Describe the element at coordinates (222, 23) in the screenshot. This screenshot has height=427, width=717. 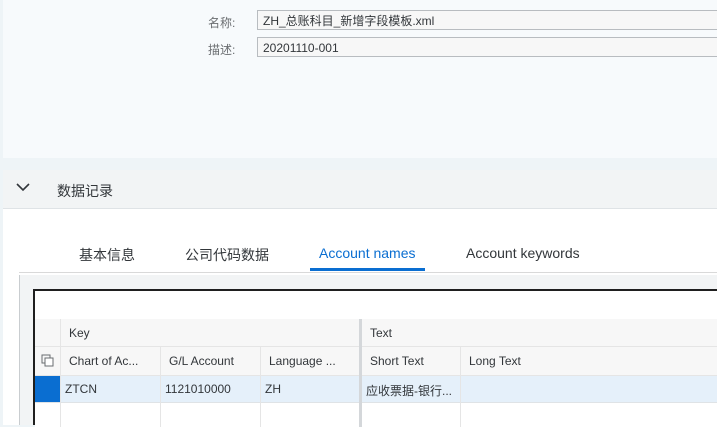
I see `name-label: 名称:` at that location.